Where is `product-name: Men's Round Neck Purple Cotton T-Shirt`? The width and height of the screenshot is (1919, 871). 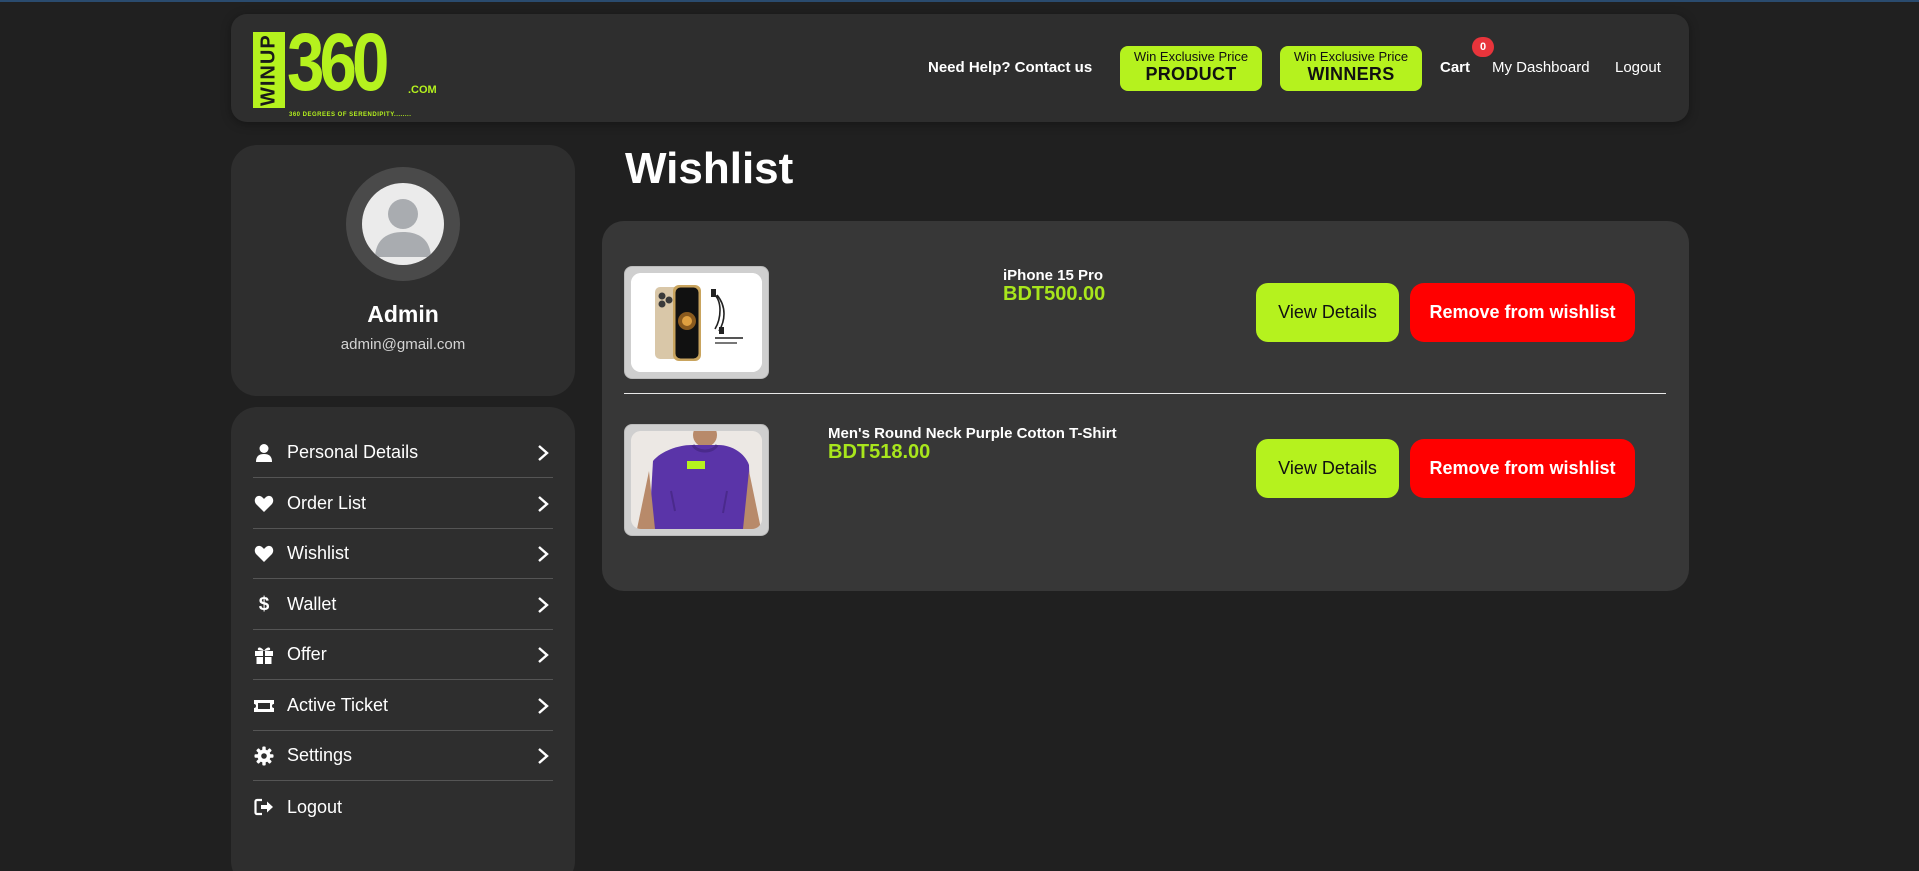 product-name: Men's Round Neck Purple Cotton T-Shirt is located at coordinates (972, 433).